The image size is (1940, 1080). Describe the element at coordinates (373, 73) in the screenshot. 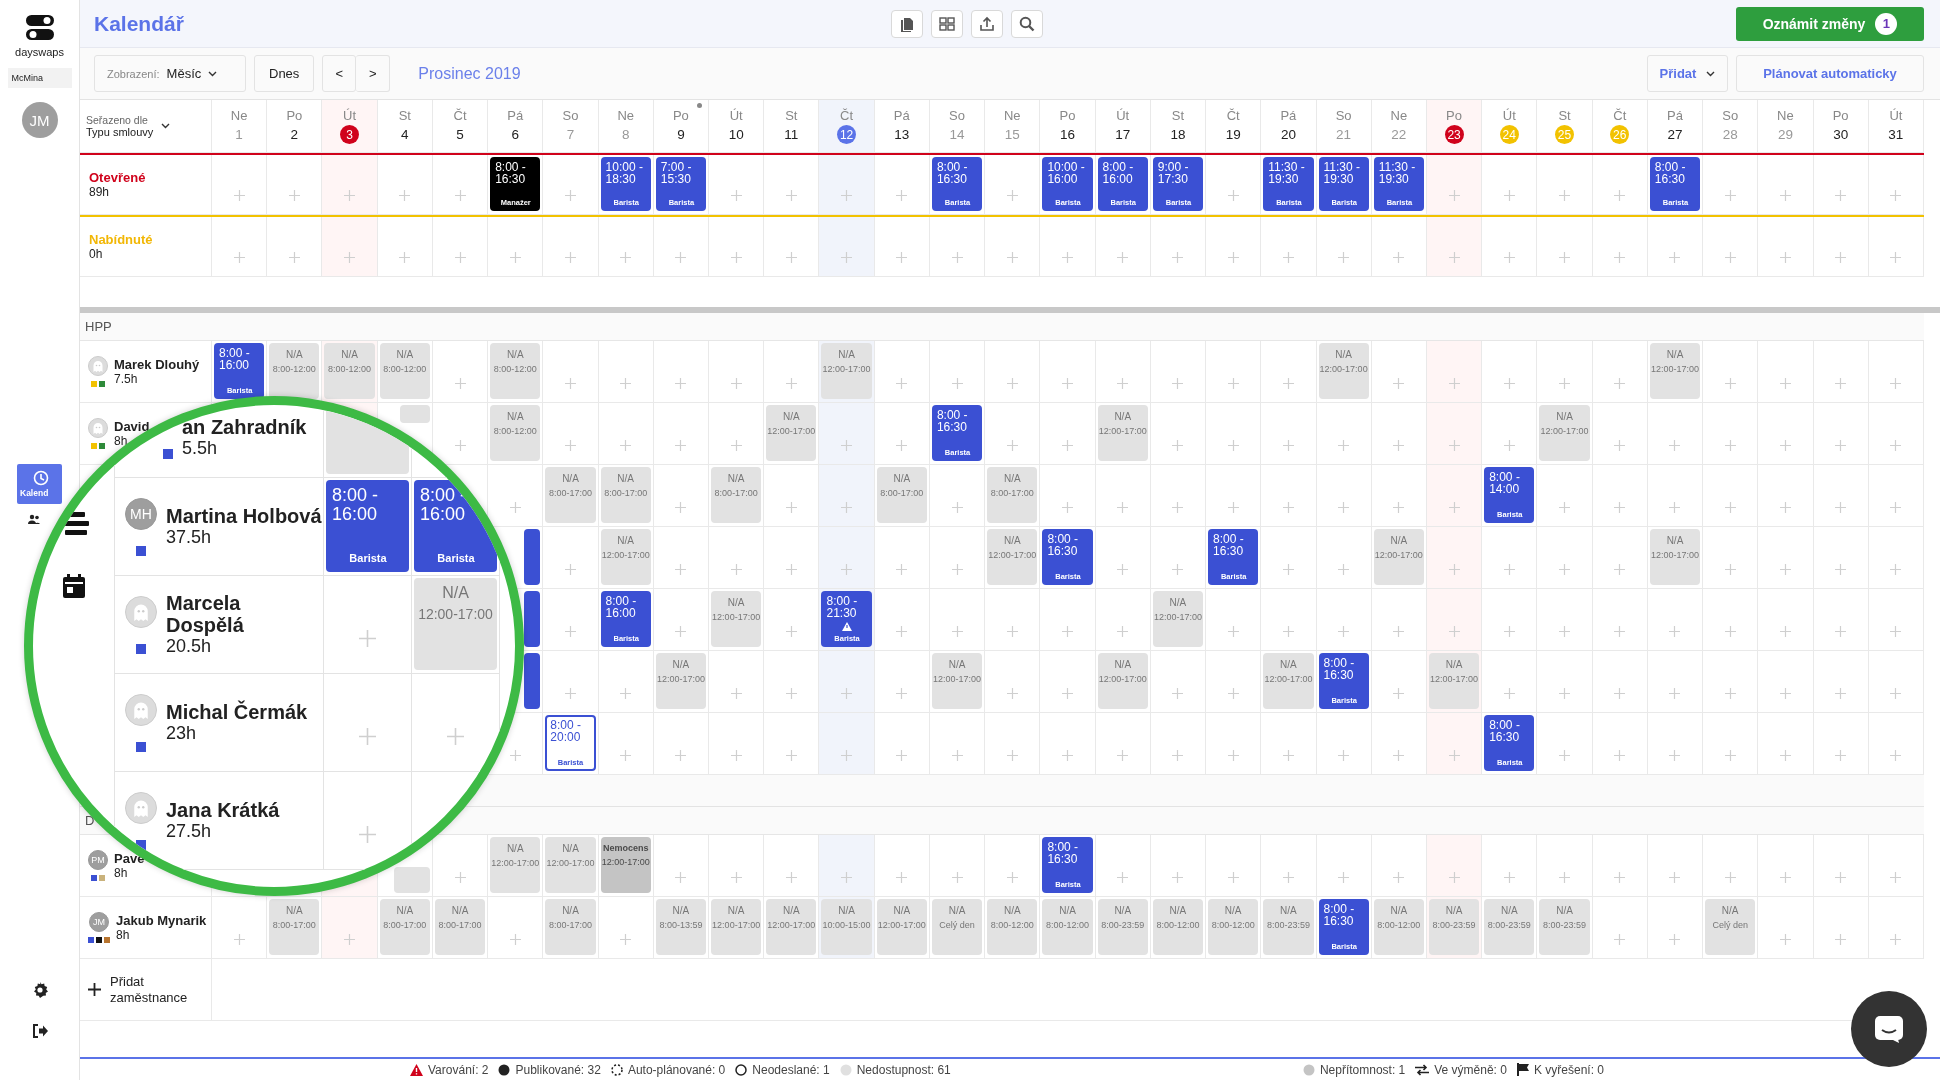

I see `next-button: >` at that location.